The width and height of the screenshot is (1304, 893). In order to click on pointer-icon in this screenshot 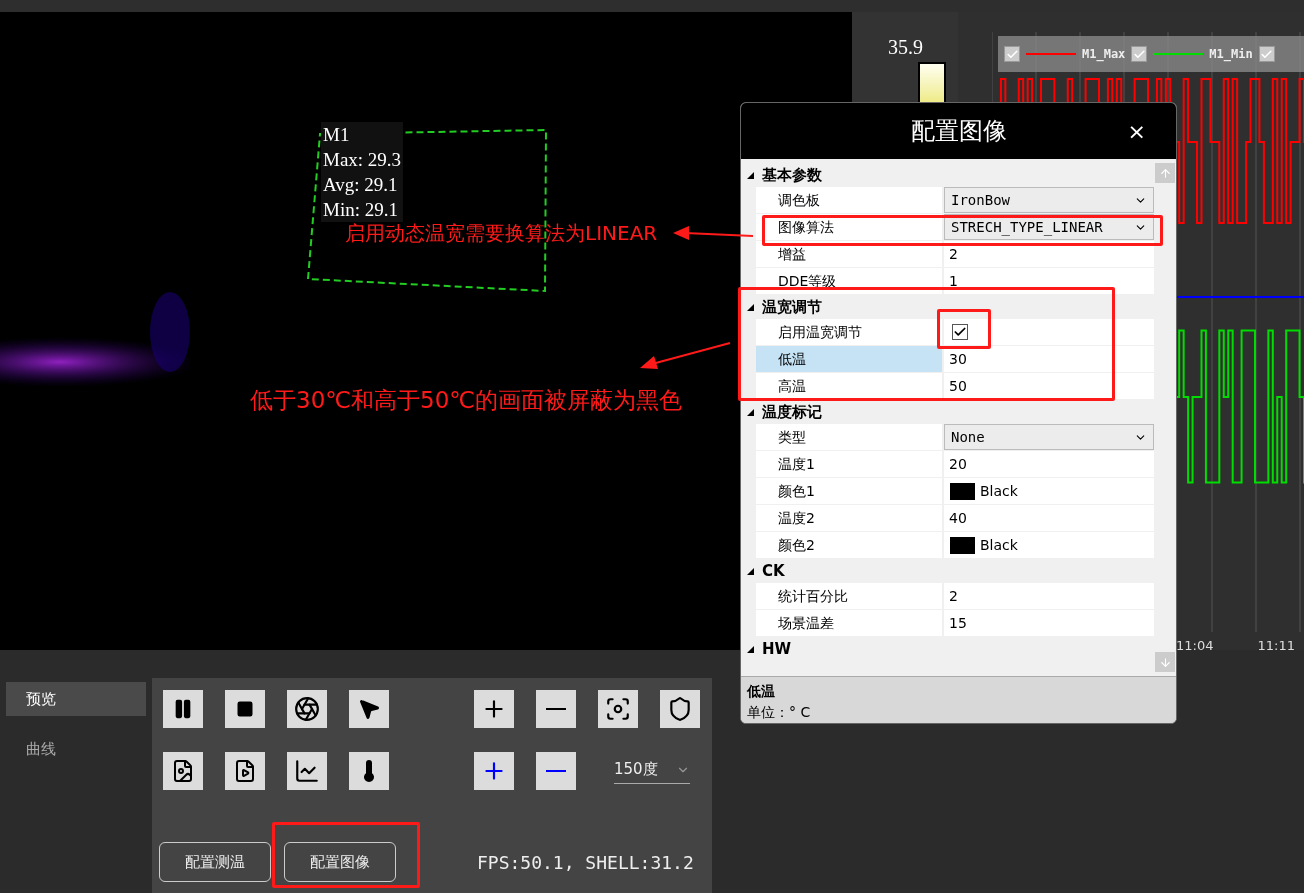, I will do `click(369, 709)`.